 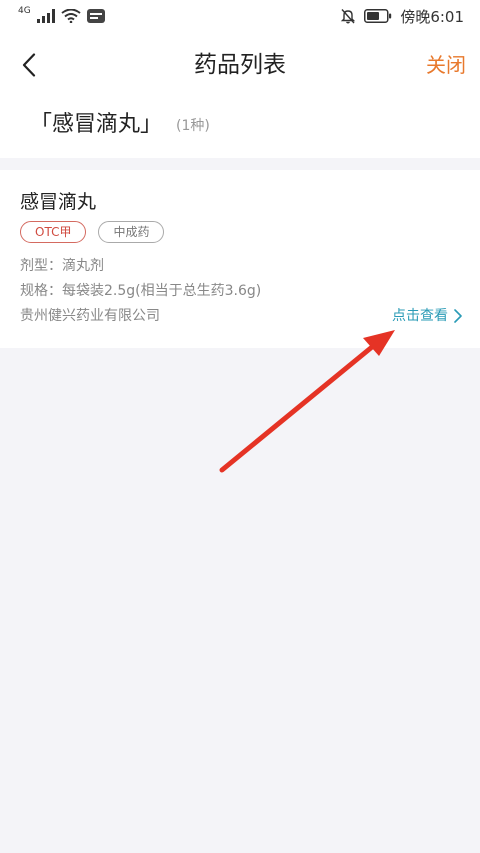 What do you see at coordinates (58, 202) in the screenshot?
I see `drug-name: 感冒滴丸` at bounding box center [58, 202].